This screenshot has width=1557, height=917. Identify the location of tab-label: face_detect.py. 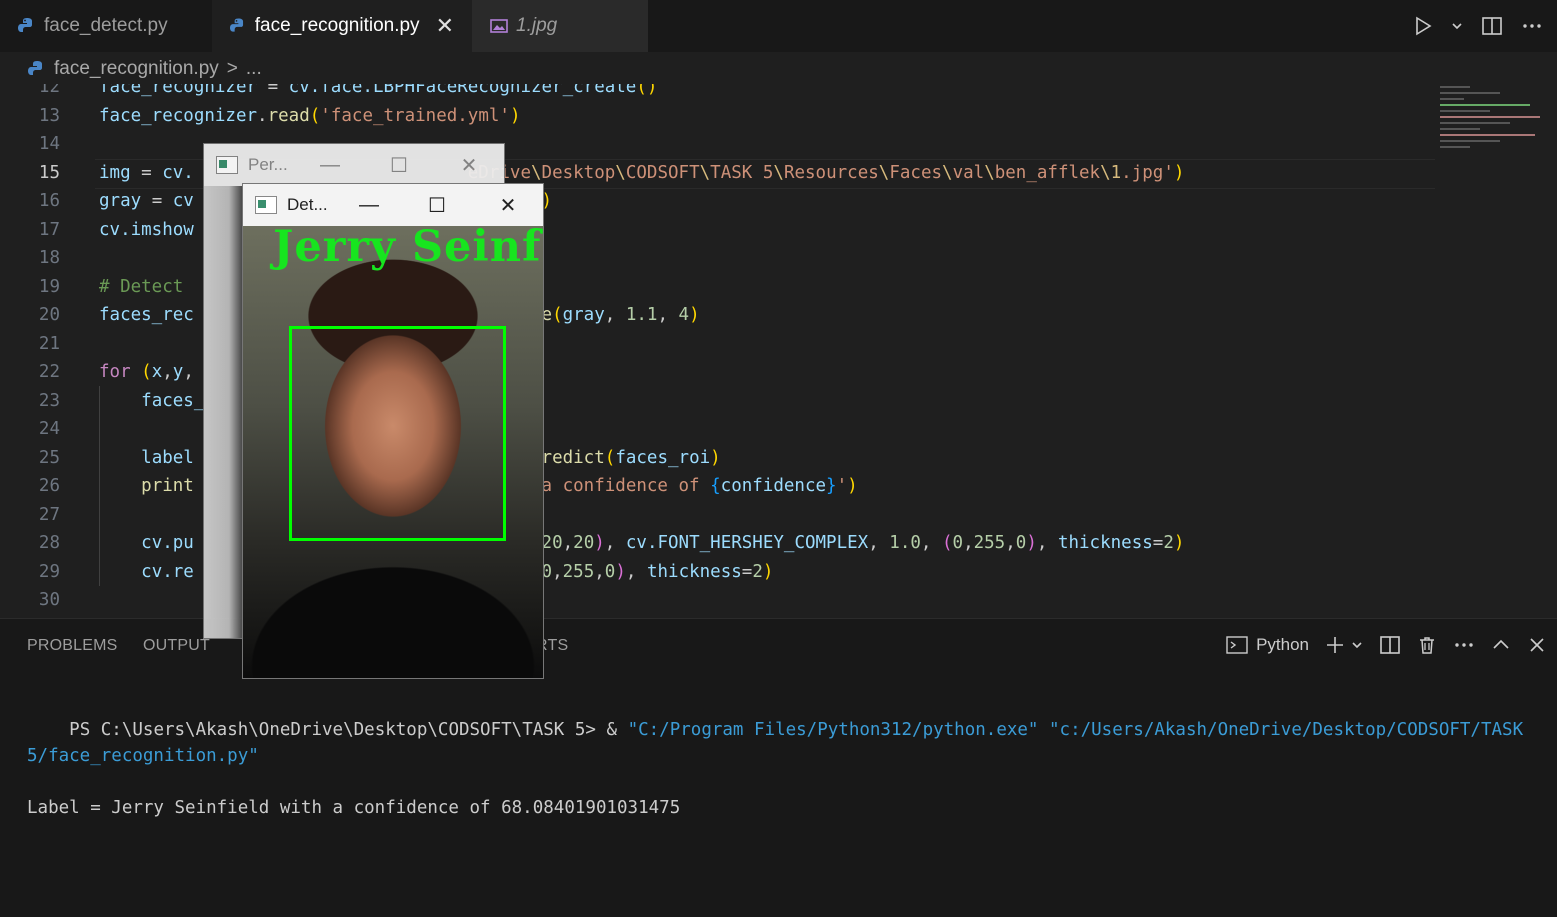
(106, 25).